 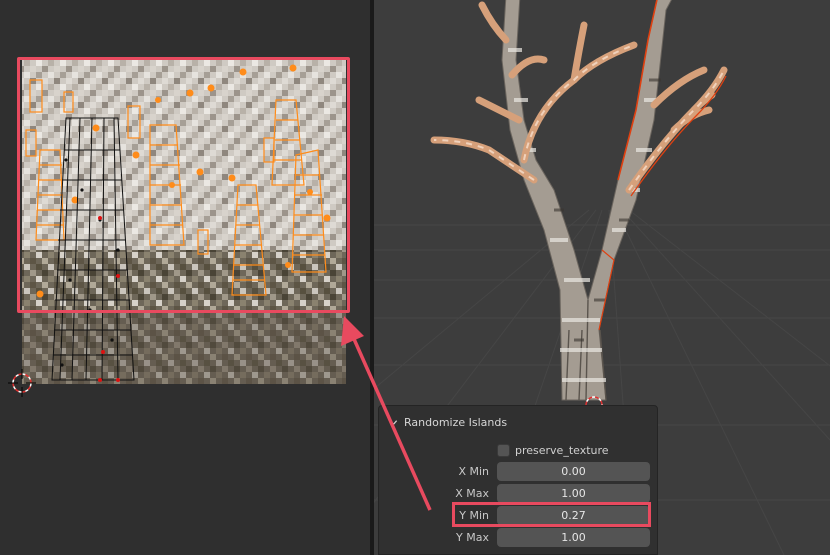 I want to click on x-max-field: 1.00, so click(x=573, y=493).